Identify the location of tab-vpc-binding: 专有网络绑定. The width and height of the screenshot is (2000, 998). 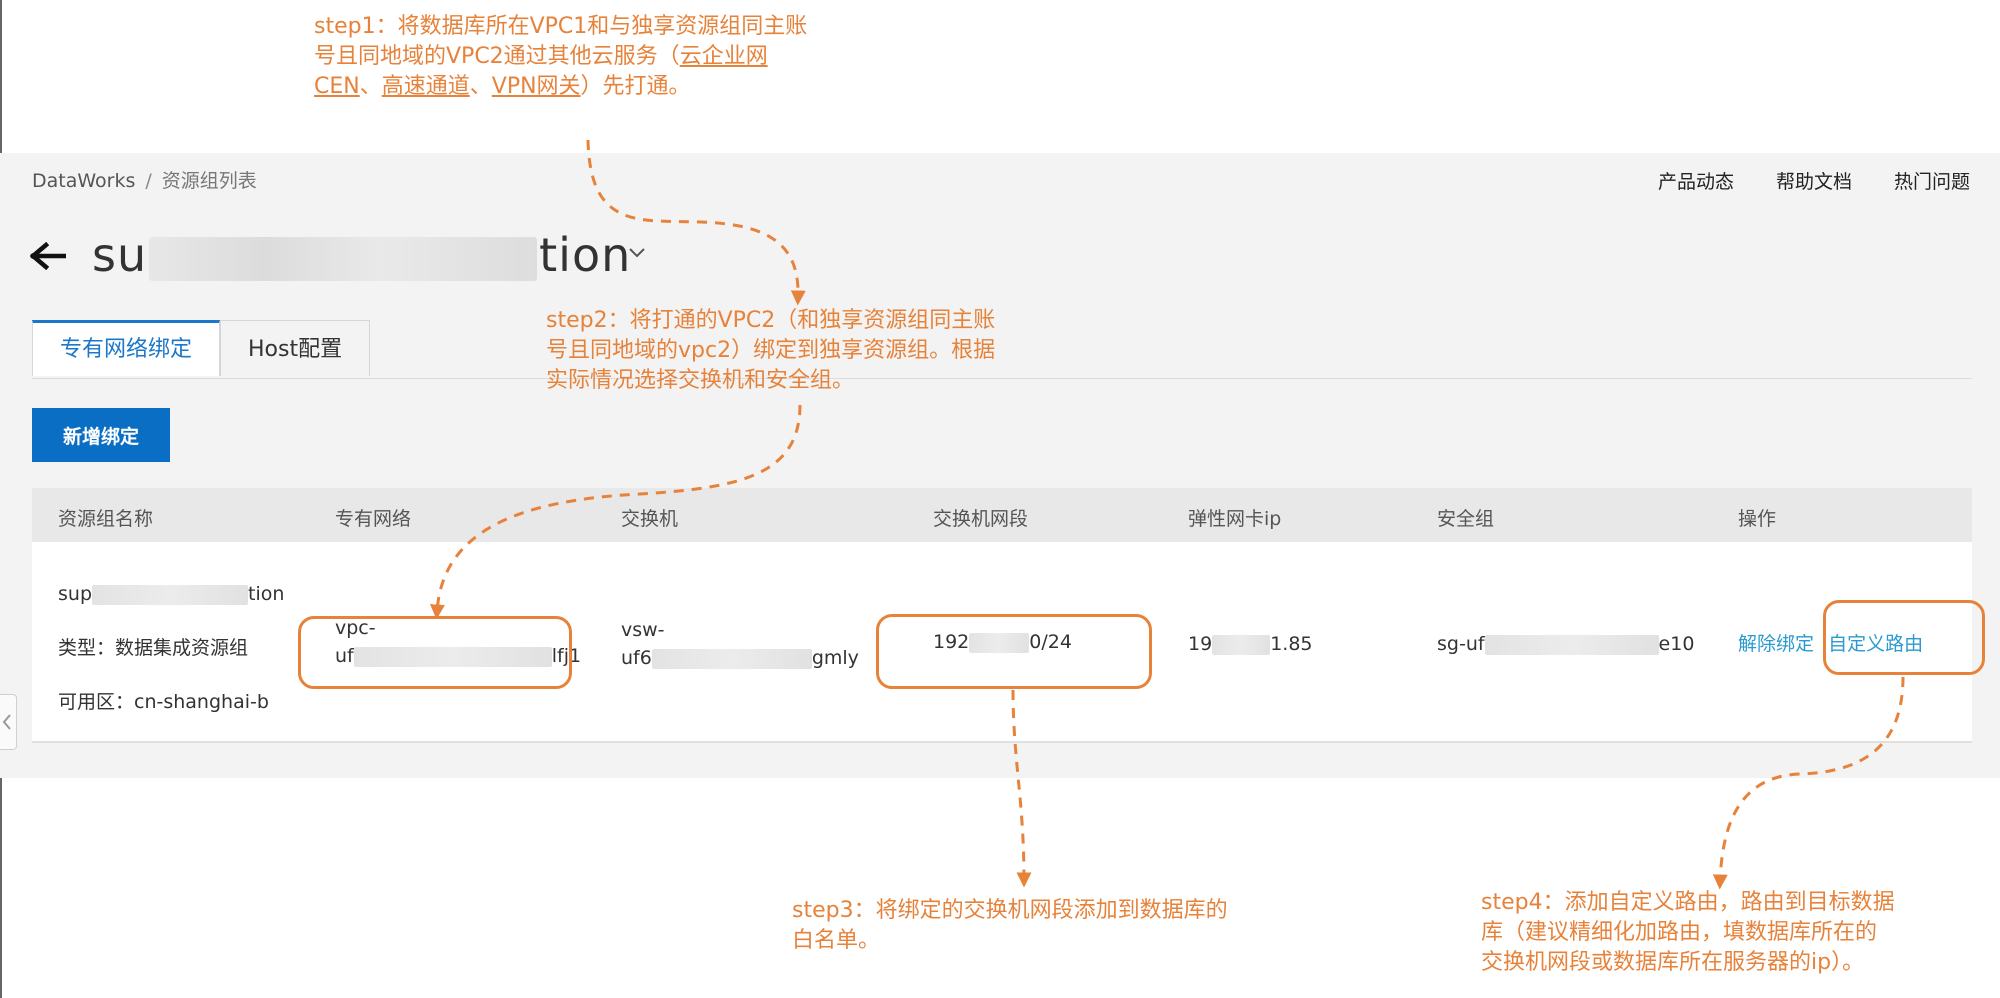
(126, 348).